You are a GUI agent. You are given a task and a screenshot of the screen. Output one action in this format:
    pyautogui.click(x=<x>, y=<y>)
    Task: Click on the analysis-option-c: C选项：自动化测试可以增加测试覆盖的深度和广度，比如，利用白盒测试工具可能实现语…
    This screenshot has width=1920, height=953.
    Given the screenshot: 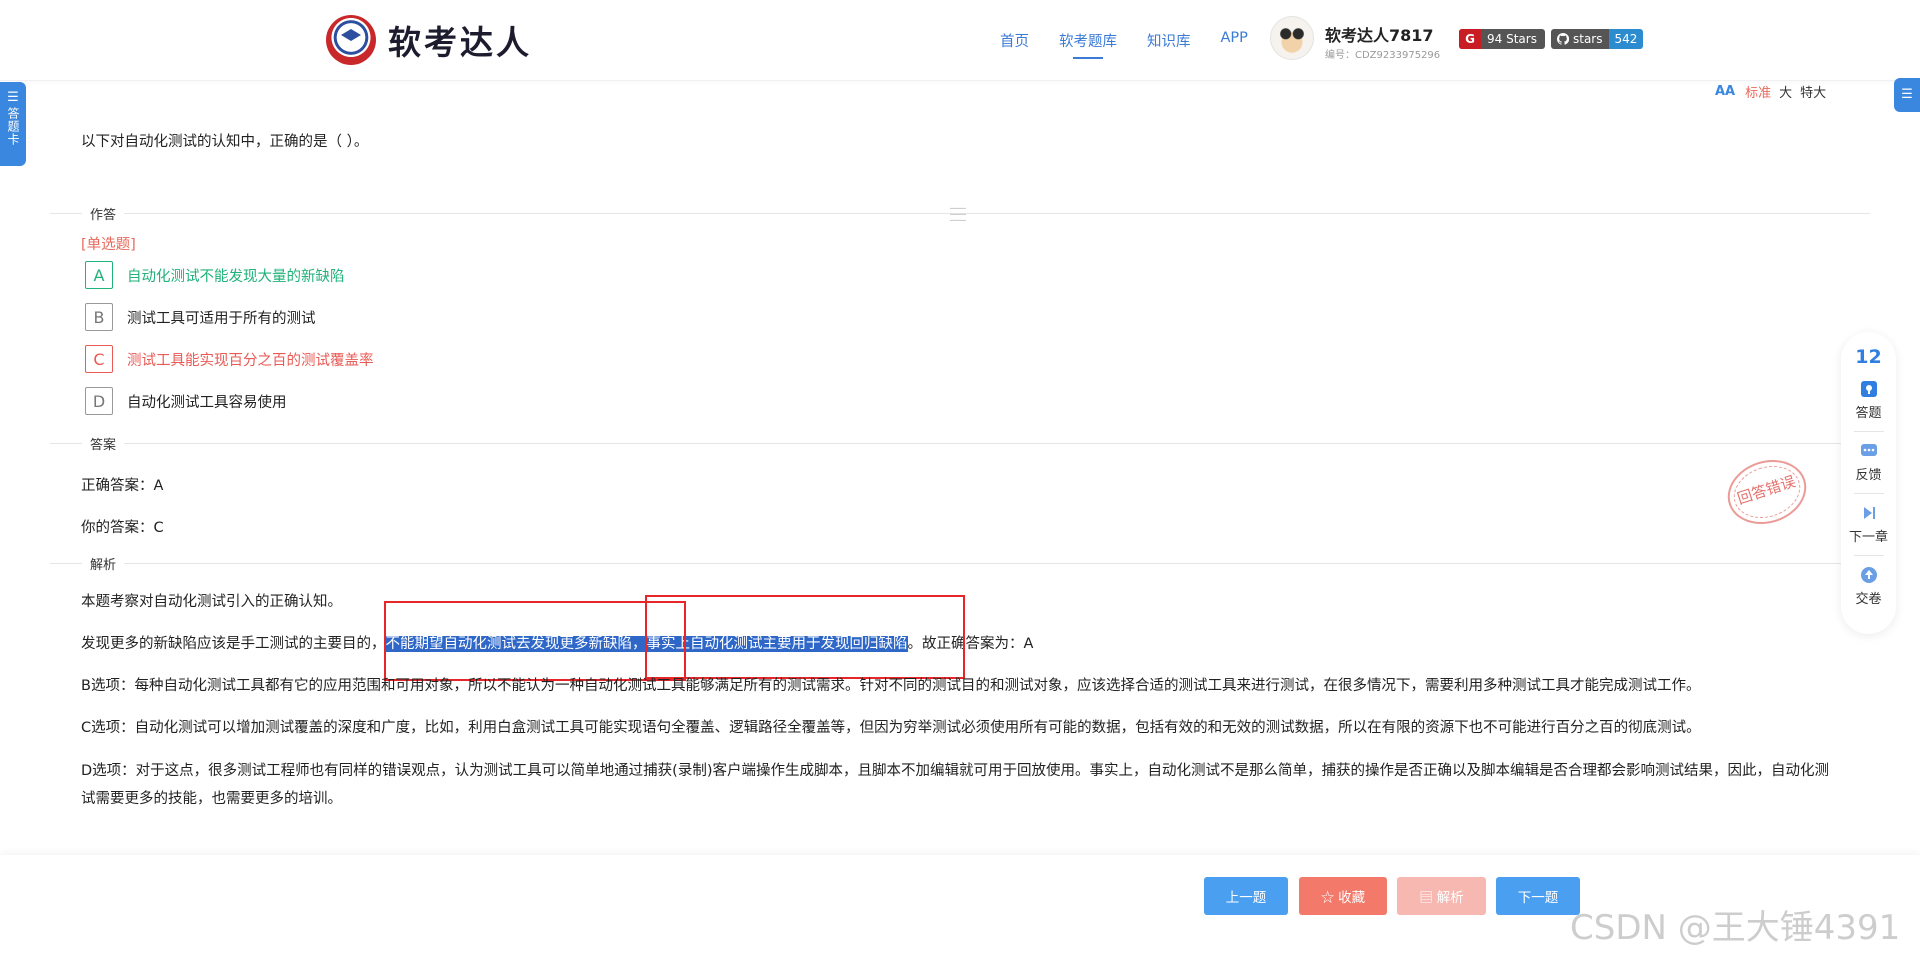 What is the action you would take?
    pyautogui.click(x=891, y=728)
    